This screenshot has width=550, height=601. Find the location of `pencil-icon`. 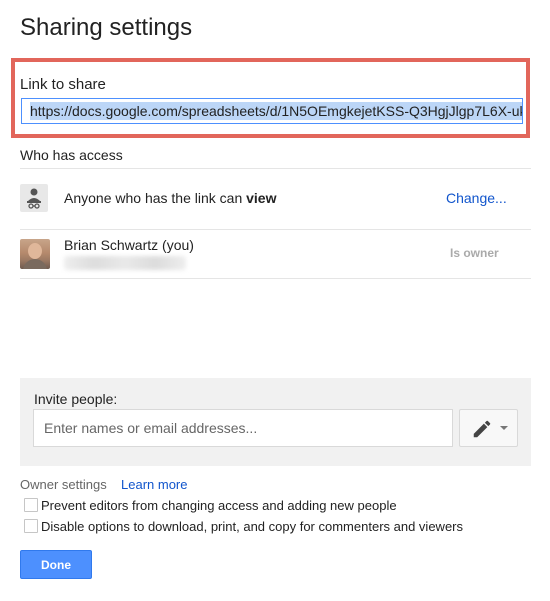

pencil-icon is located at coordinates (482, 429).